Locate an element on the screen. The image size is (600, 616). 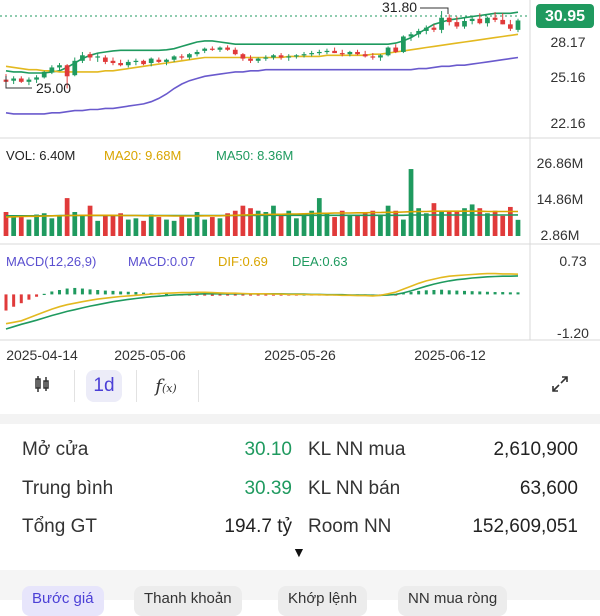
foreign-buy-value: 2,610,900 is located at coordinates (535, 449).